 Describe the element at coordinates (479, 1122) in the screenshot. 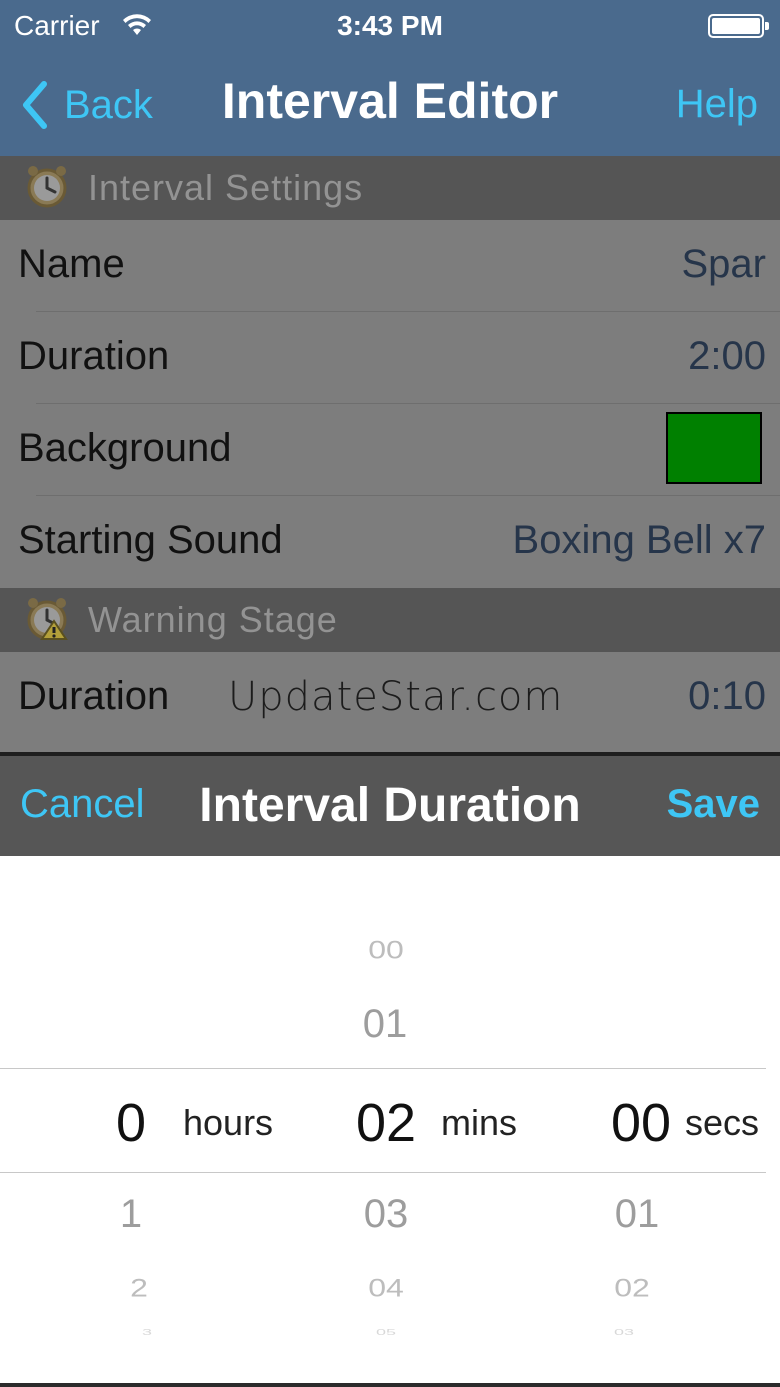

I see `minutes-unit-label: mins` at that location.